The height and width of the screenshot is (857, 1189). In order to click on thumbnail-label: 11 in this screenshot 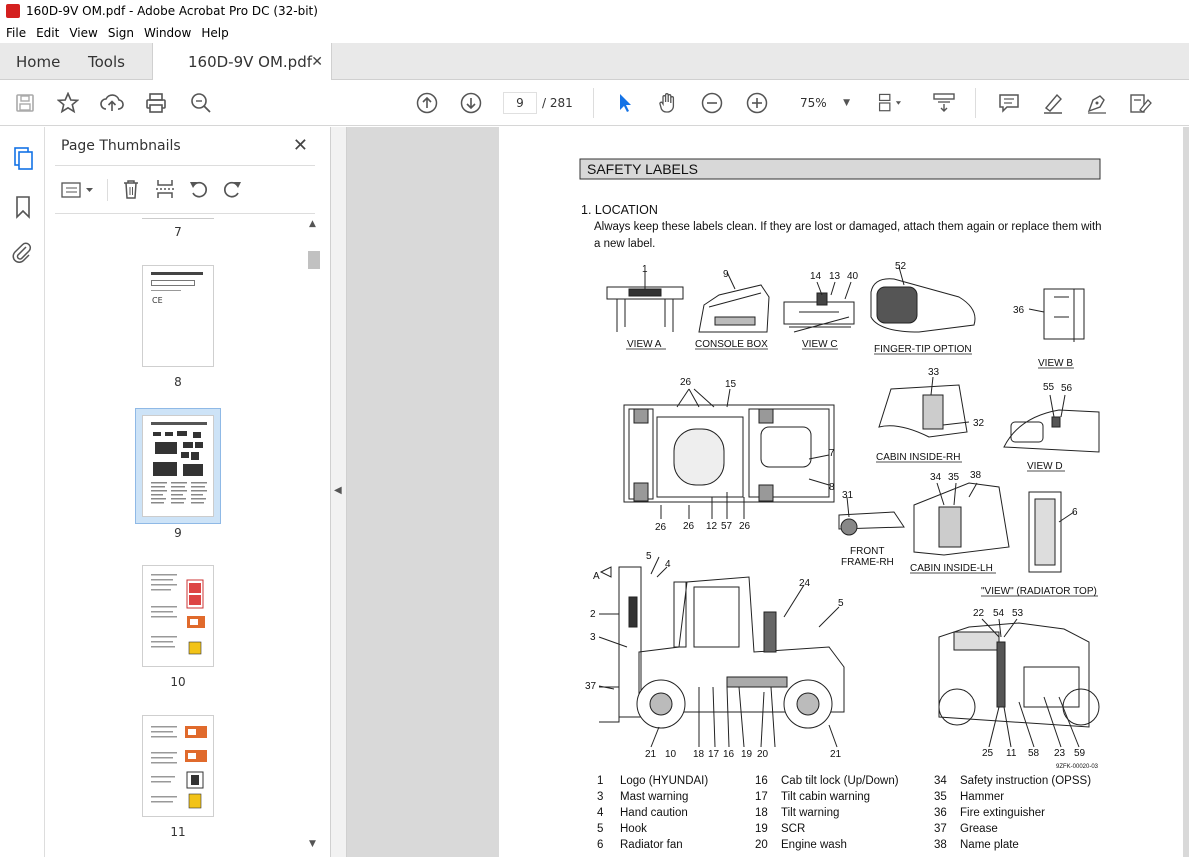, I will do `click(178, 832)`.